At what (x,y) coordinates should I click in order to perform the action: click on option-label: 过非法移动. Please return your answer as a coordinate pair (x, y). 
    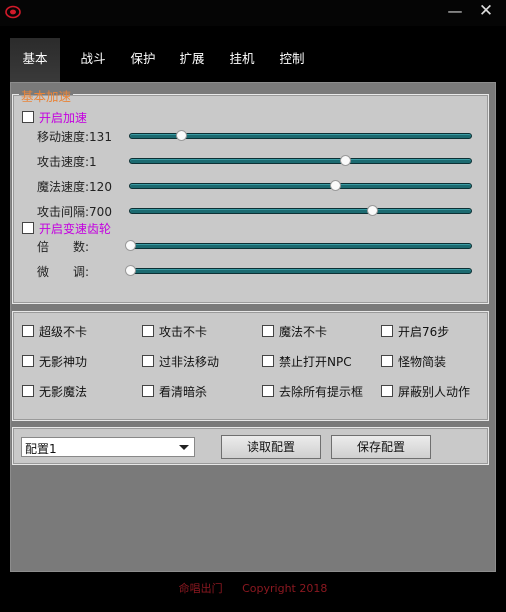
    Looking at the image, I should click on (189, 362).